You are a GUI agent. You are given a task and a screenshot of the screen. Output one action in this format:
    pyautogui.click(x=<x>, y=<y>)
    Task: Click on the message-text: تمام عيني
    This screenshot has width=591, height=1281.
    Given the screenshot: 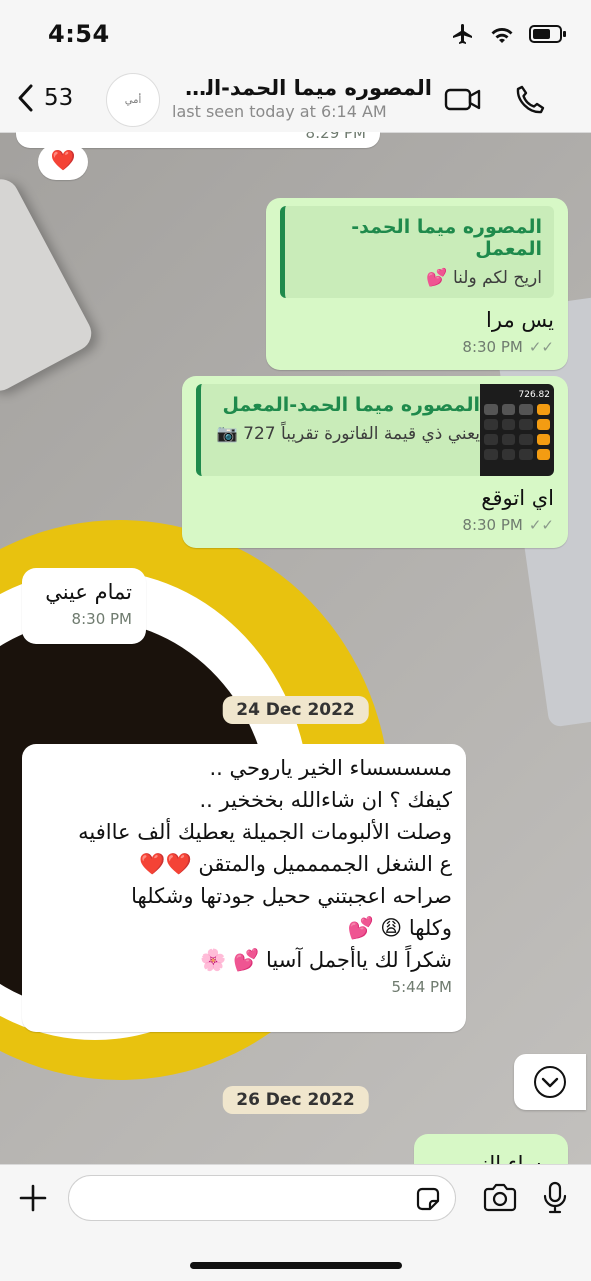 What is the action you would take?
    pyautogui.click(x=88, y=592)
    